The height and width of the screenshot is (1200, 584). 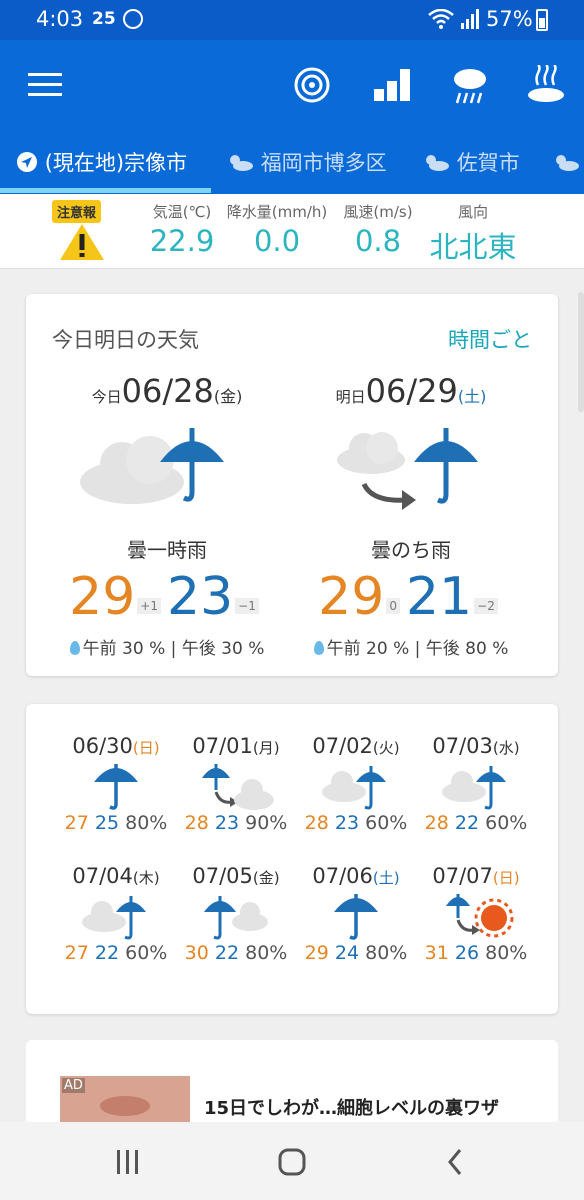 What do you see at coordinates (76, 953) in the screenshot?
I see `weekly-high: 27` at bounding box center [76, 953].